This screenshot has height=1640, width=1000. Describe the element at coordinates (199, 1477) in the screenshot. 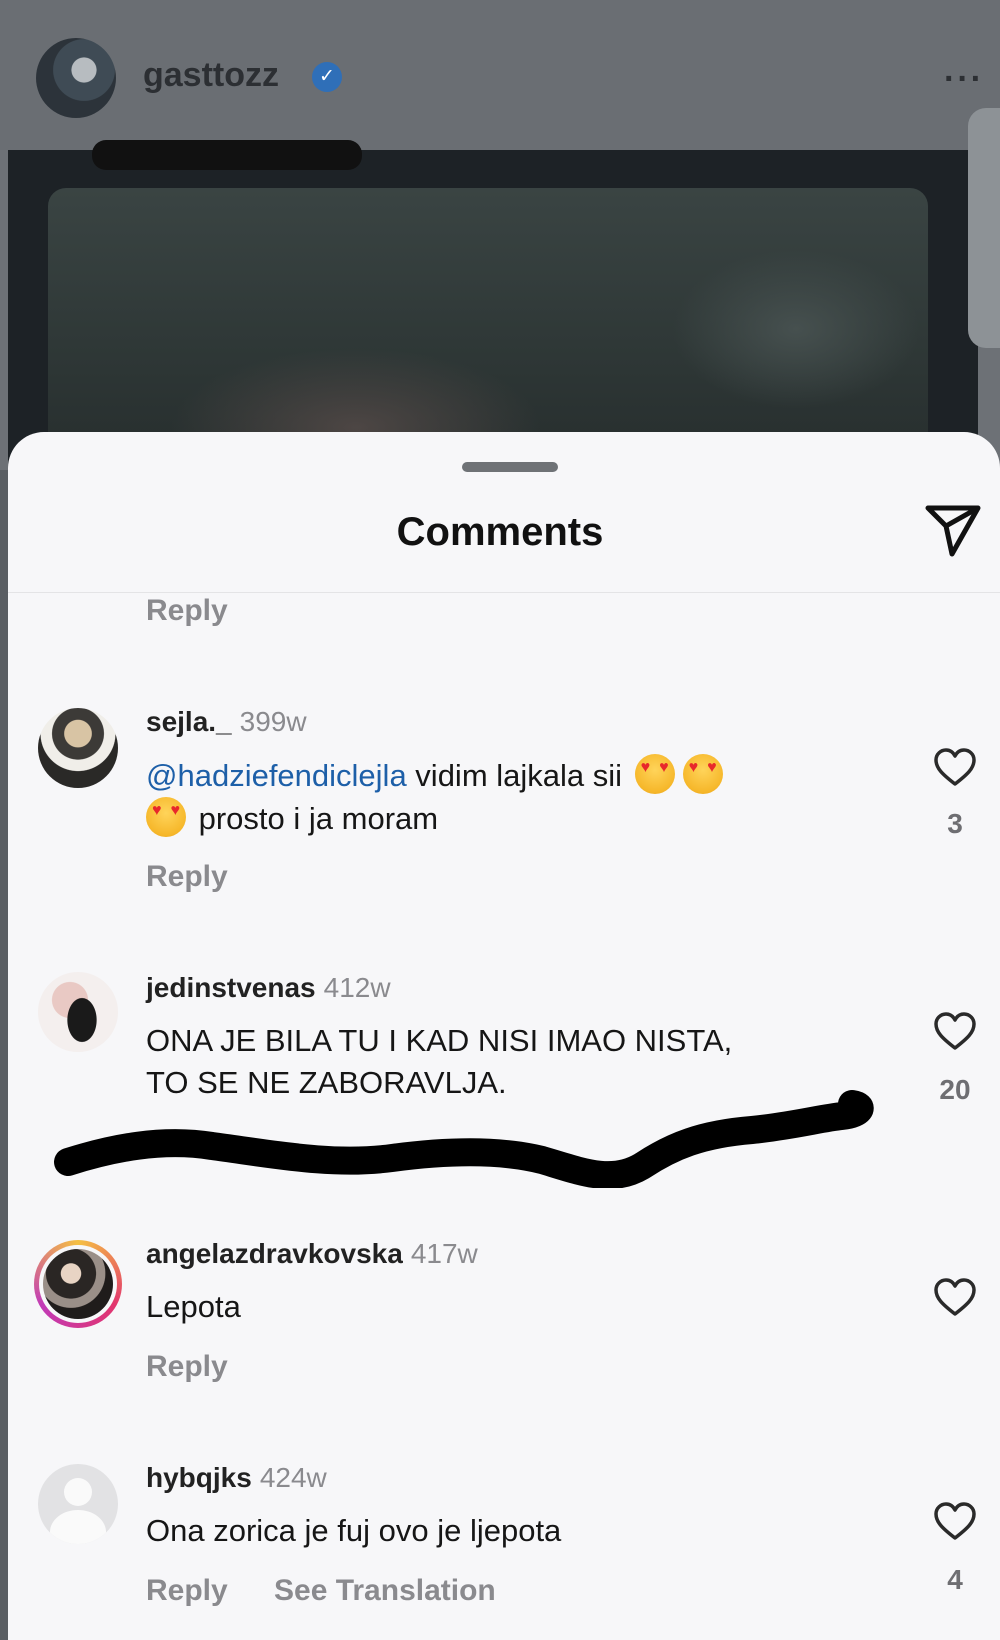

I see `username-text: hybqjks` at that location.